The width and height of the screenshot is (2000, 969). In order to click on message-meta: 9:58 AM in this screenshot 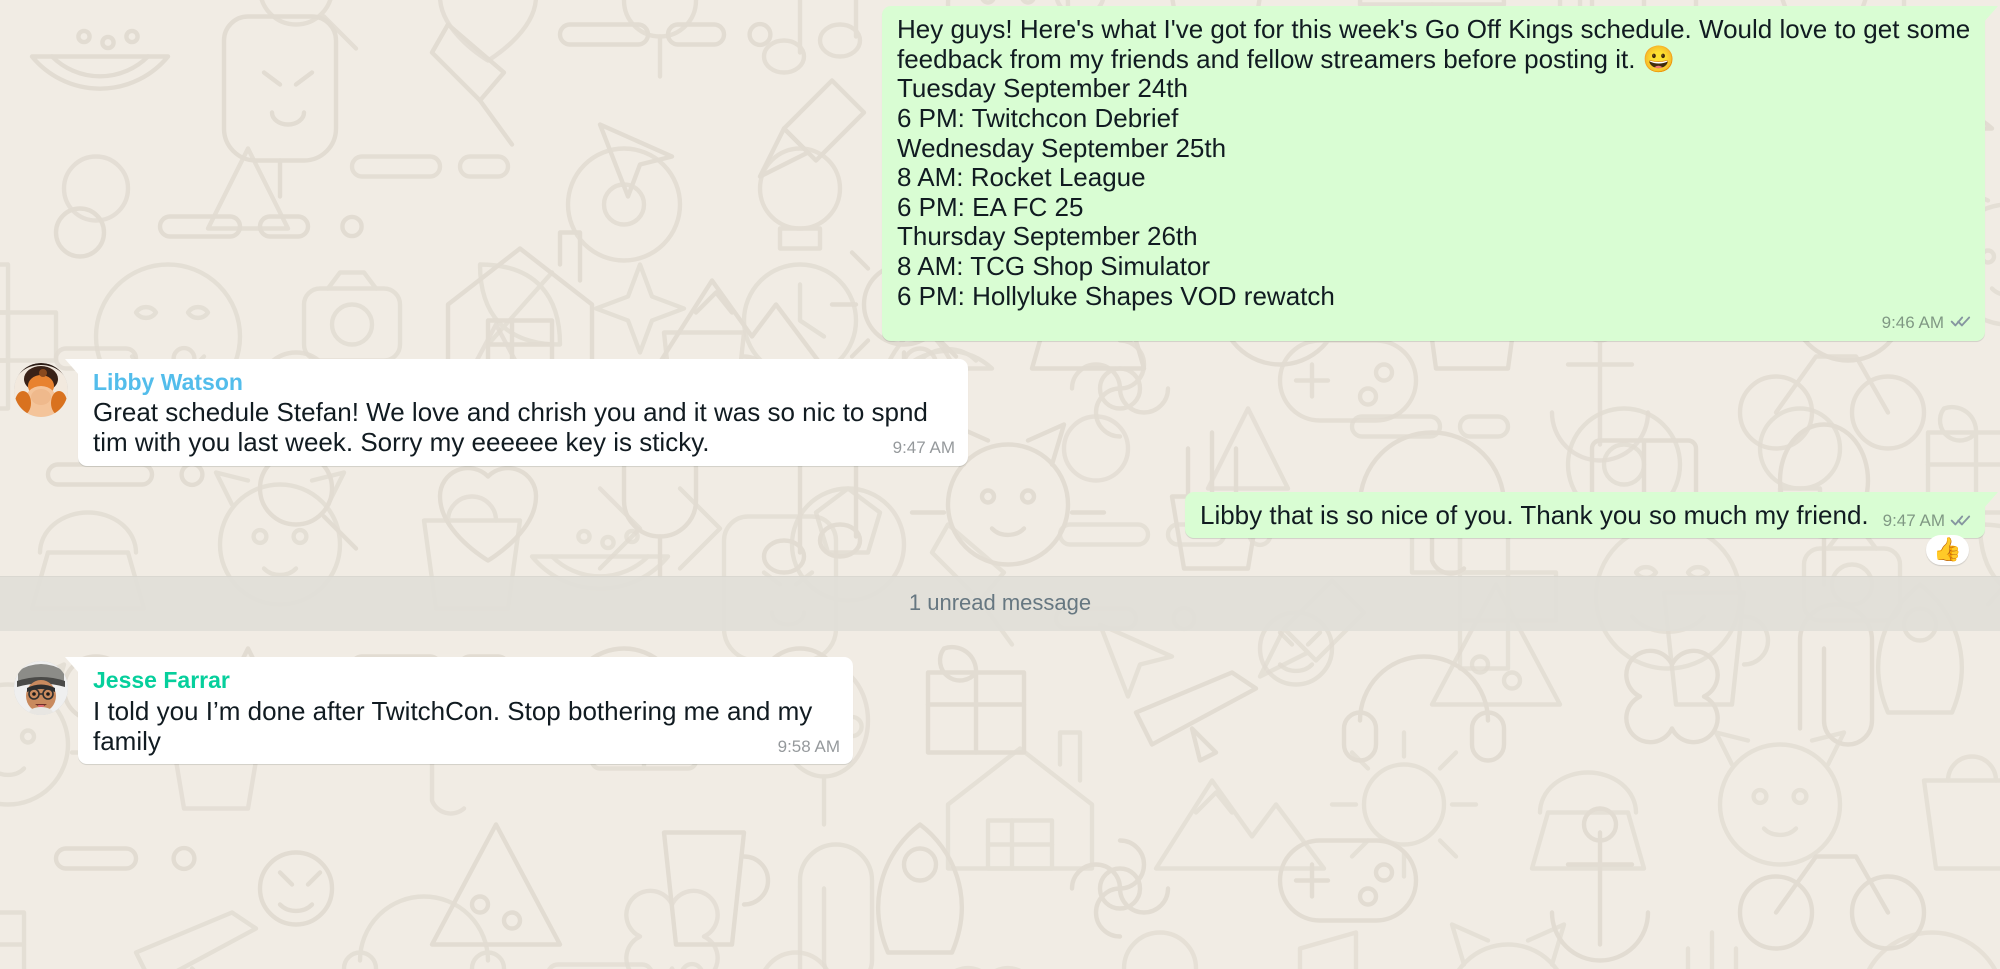, I will do `click(809, 746)`.